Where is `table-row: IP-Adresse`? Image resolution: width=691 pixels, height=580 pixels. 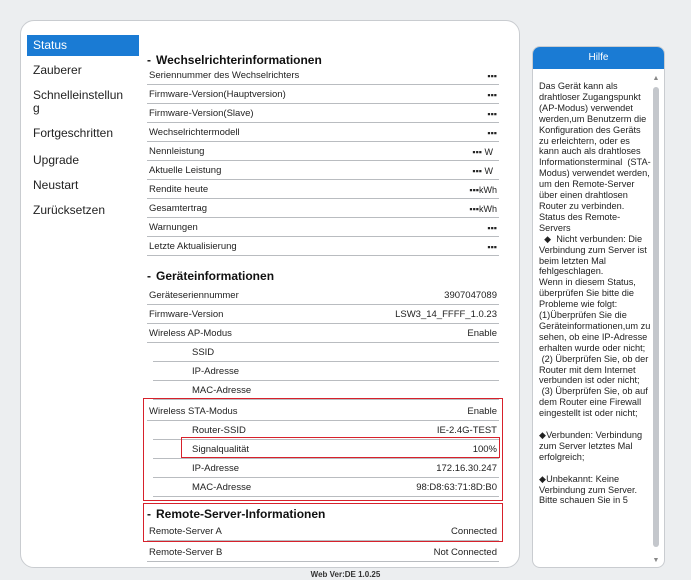 table-row: IP-Adresse is located at coordinates (326, 372).